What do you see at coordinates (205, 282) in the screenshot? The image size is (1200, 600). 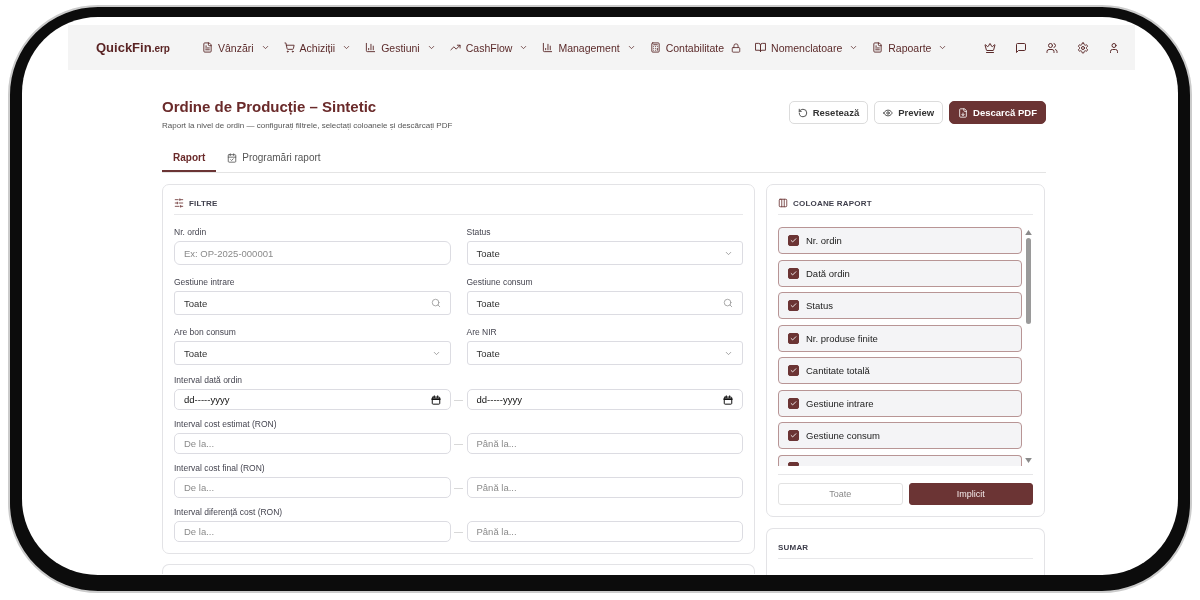 I see `field-label: Gestiune intrare` at bounding box center [205, 282].